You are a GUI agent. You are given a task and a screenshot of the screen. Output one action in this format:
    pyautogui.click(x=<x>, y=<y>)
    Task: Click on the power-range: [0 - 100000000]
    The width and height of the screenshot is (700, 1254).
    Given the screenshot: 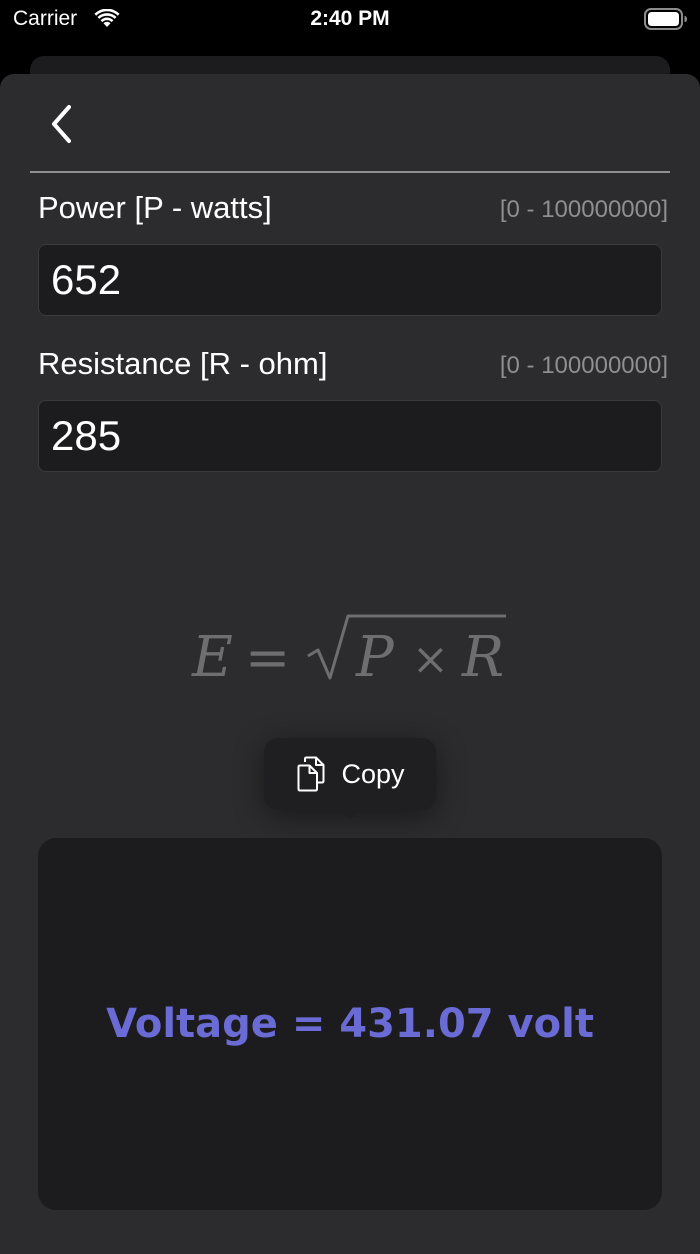 What is the action you would take?
    pyautogui.click(x=583, y=209)
    